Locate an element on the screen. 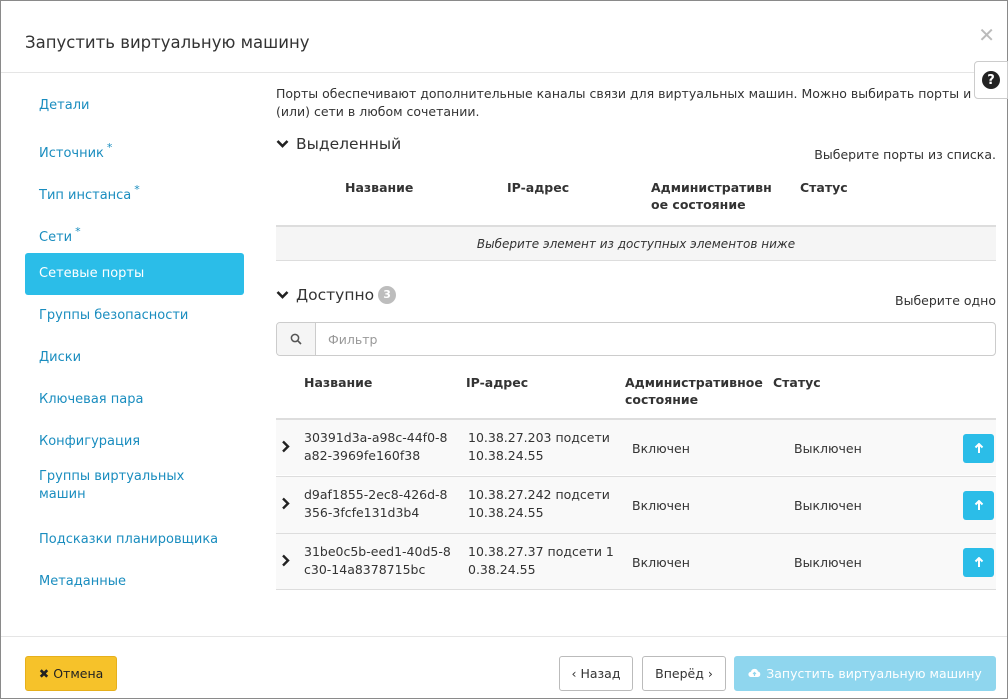  back-button: ‹ Назад is located at coordinates (596, 673).